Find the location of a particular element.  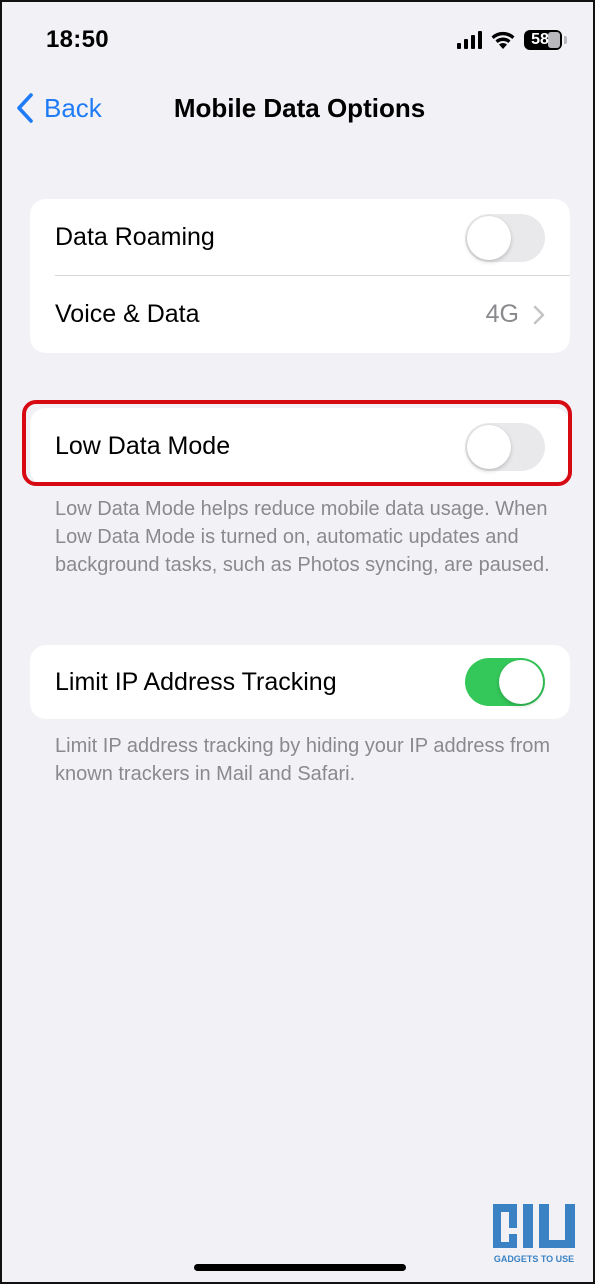

data-roaming-label: Data Roaming is located at coordinates (135, 237).